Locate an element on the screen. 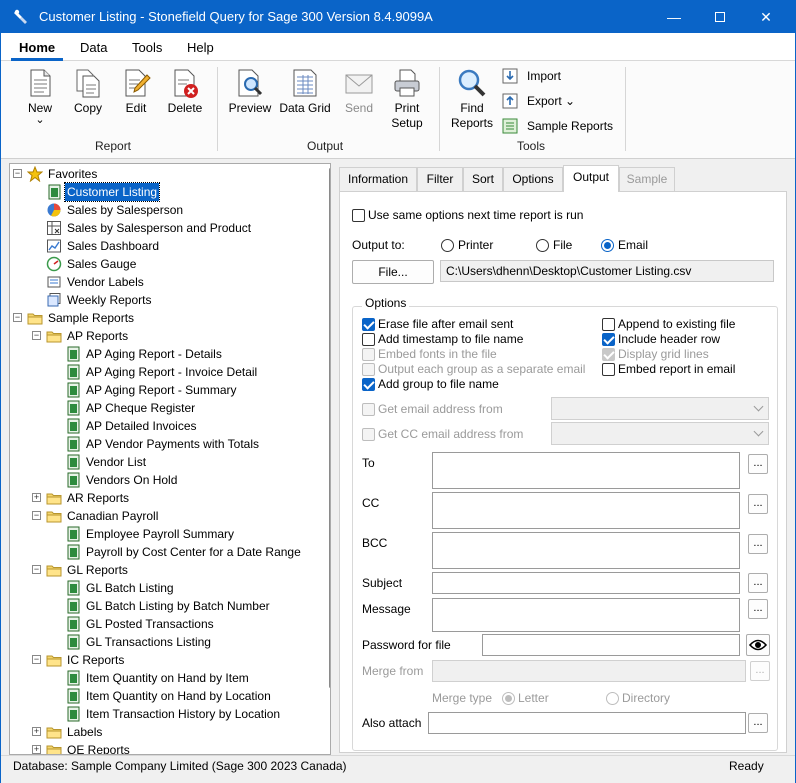  get-email-combo is located at coordinates (660, 408).